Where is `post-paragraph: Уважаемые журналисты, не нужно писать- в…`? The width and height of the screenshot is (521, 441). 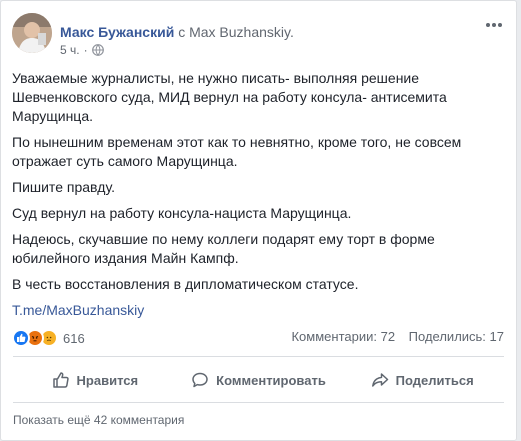 post-paragraph: Уважаемые журналисты, не нужно писать- в… is located at coordinates (229, 97).